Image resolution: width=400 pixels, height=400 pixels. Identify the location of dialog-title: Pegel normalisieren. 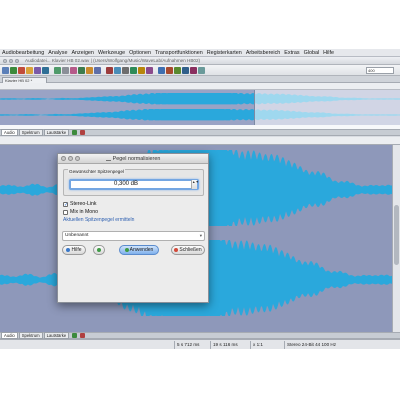
(136, 159).